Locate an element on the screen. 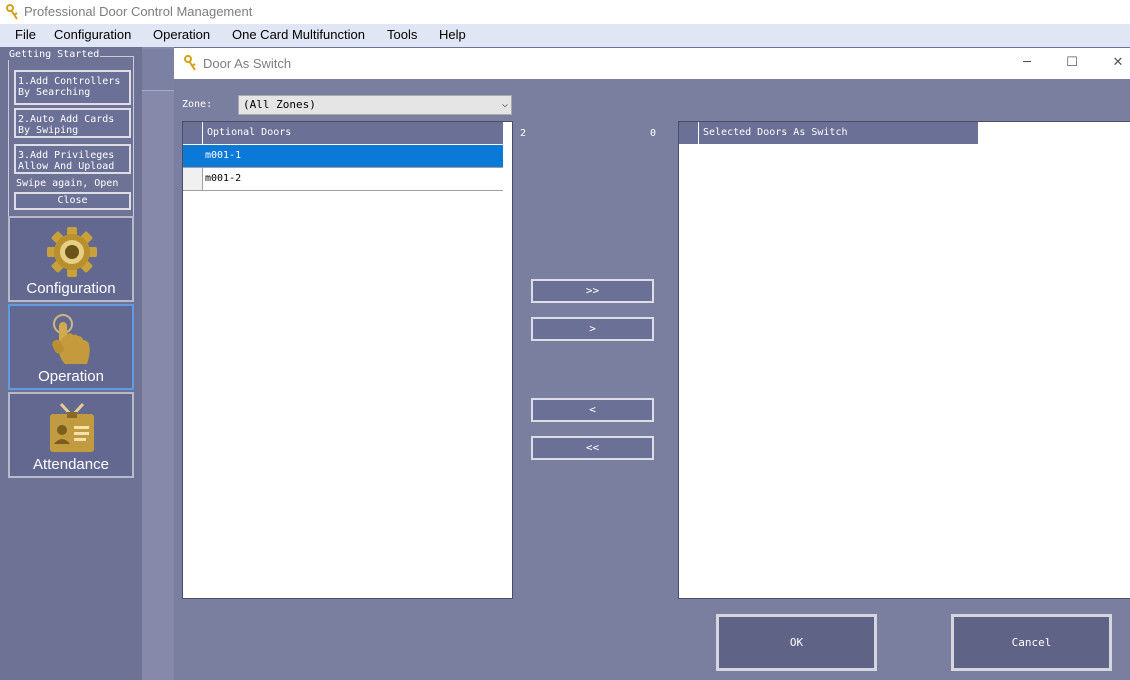 The height and width of the screenshot is (680, 1130). remove-one-button: < is located at coordinates (592, 410).